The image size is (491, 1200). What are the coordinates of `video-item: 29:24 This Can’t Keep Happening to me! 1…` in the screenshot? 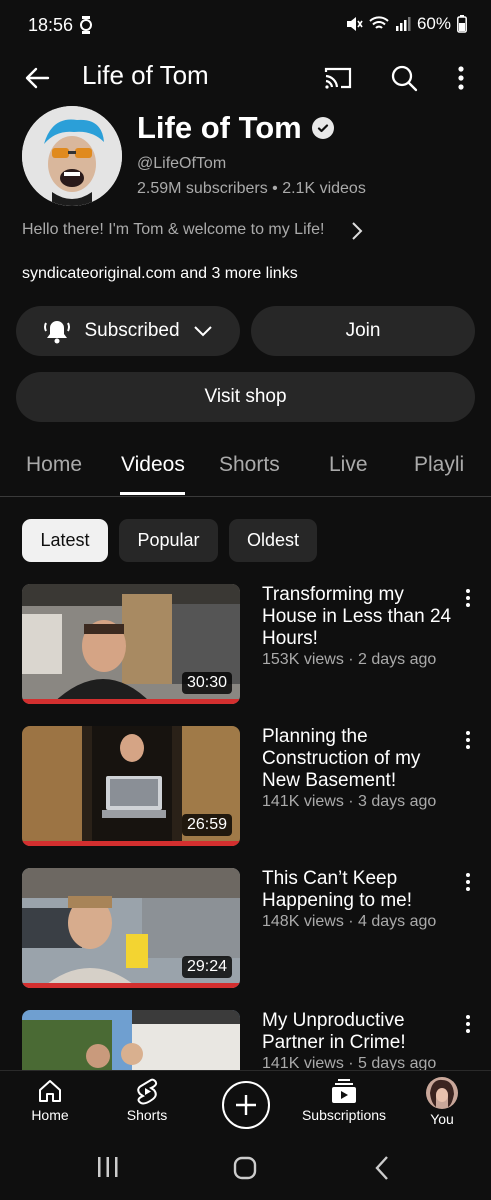 It's located at (245, 930).